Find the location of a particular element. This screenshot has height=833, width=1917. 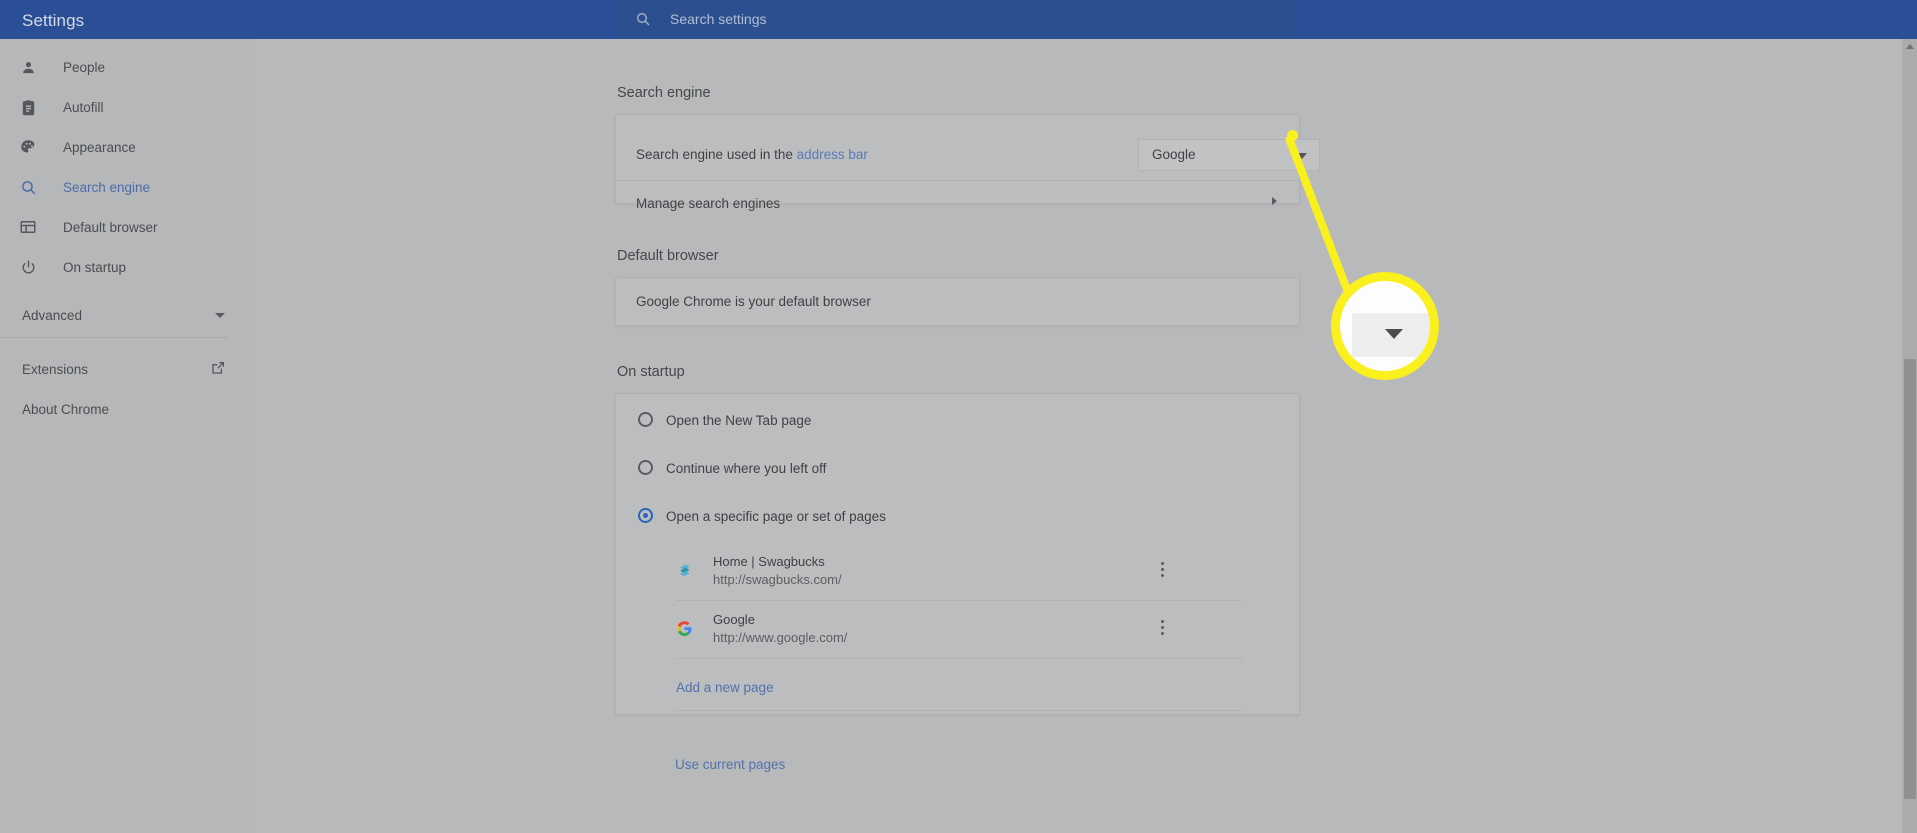

card-divider is located at coordinates (957, 180).